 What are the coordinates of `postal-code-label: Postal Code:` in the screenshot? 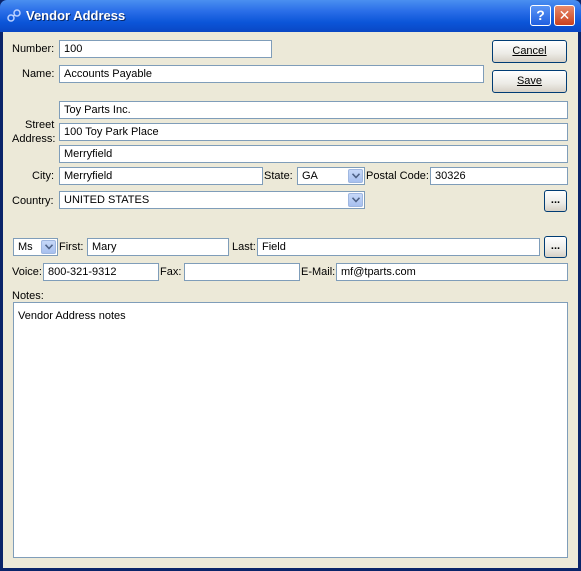 It's located at (397, 176).